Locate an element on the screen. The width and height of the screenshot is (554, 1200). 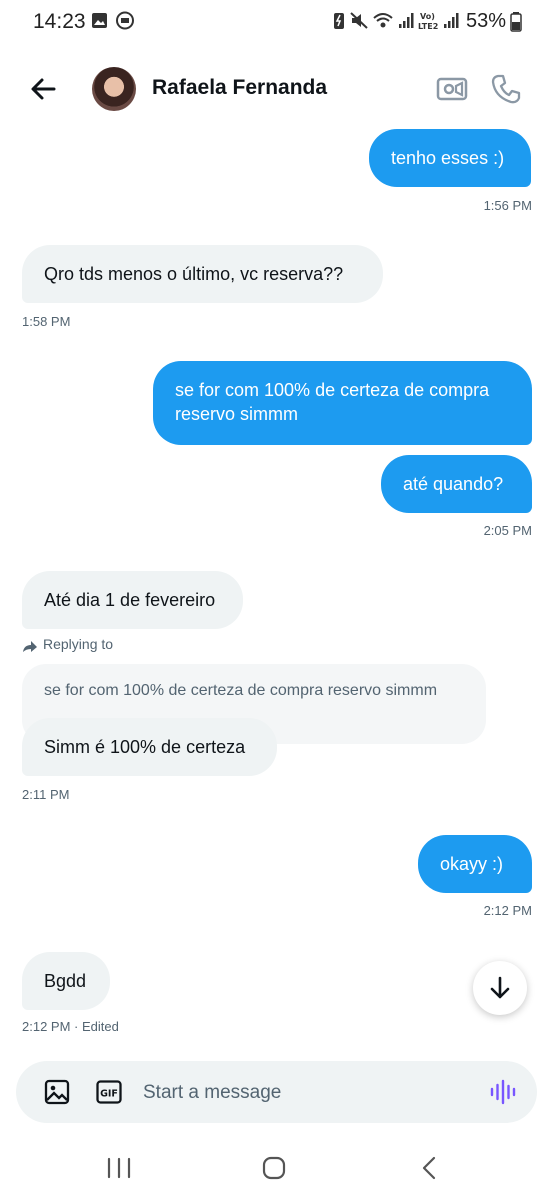
svg-text: GIF is located at coordinates (109, 1094).